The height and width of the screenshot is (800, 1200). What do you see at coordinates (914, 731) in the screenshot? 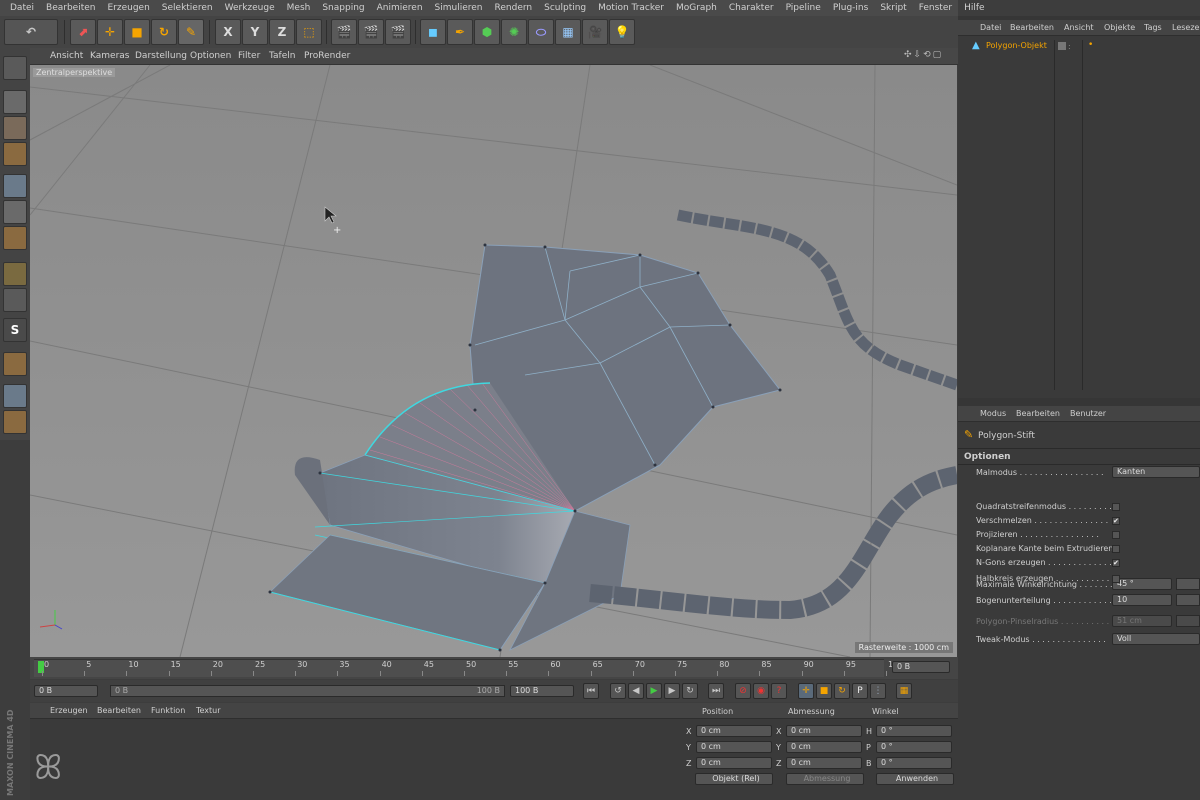
I see `rotation-h-field: 0 °` at bounding box center [914, 731].